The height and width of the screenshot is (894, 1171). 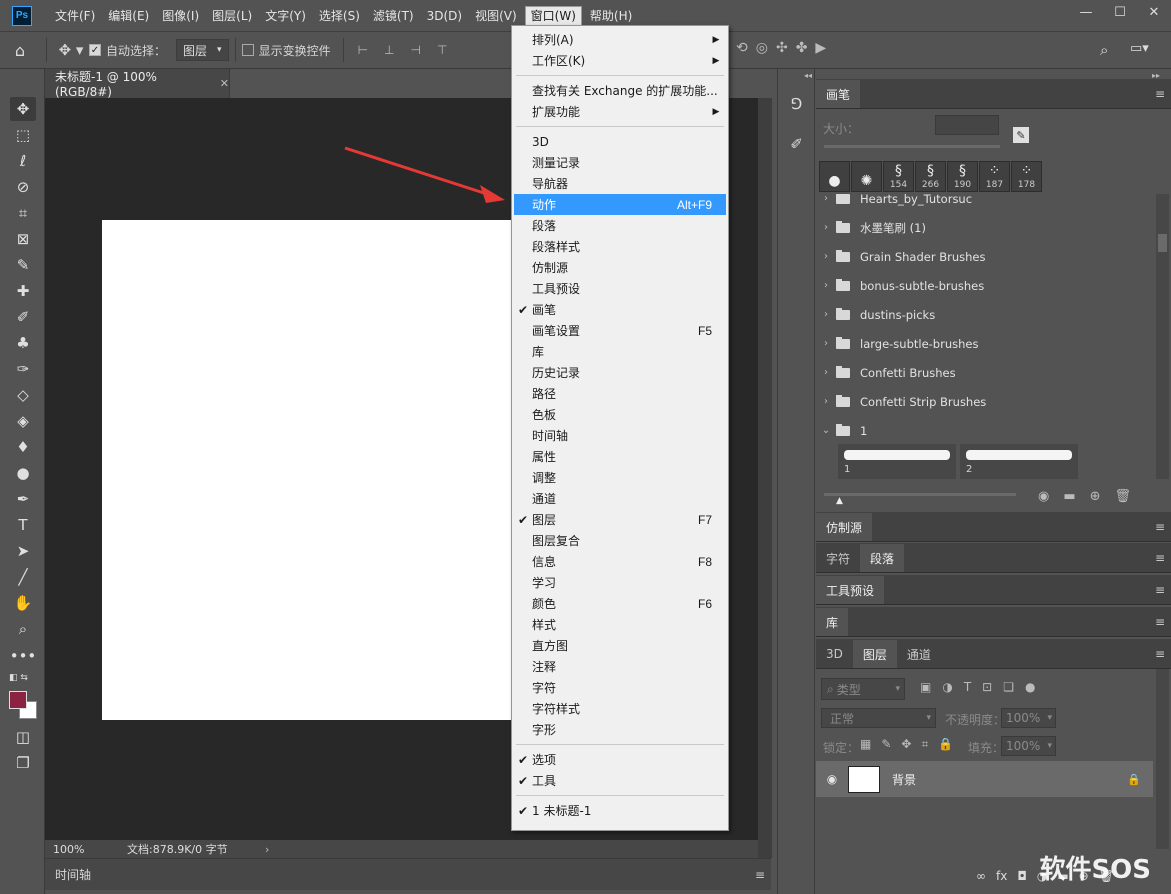 What do you see at coordinates (23, 369) in the screenshot?
I see `history-brush-tool-icon: ✑` at bounding box center [23, 369].